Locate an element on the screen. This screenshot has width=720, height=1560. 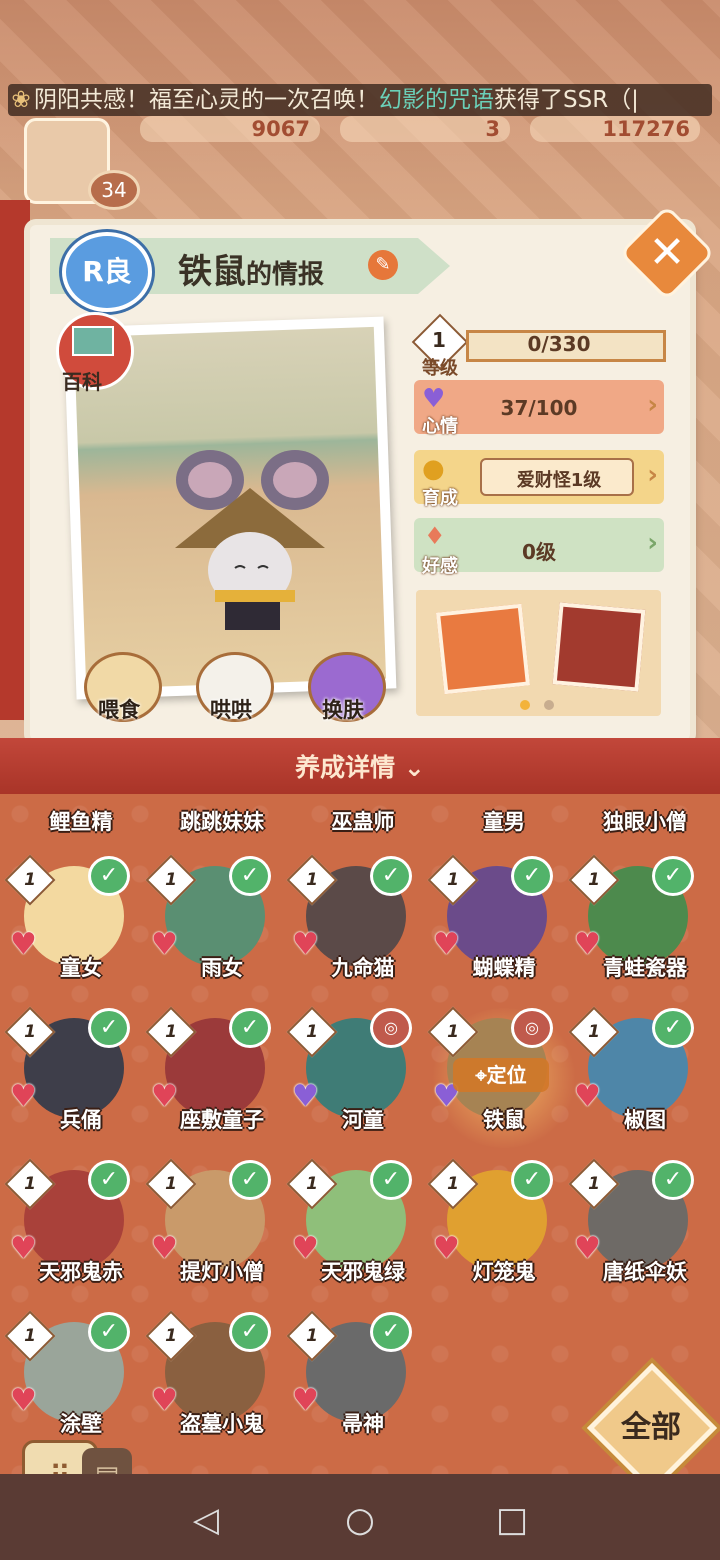
coax-label: 哄哄 is located at coordinates (231, 710).